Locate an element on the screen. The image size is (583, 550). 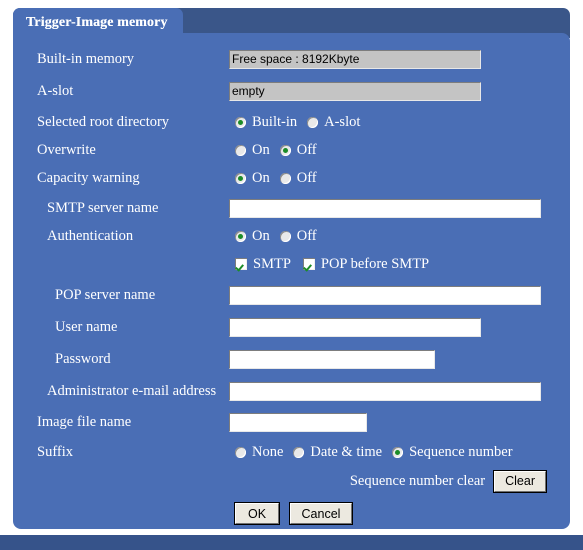
radio-root-aslot: A-slot is located at coordinates (333, 122).